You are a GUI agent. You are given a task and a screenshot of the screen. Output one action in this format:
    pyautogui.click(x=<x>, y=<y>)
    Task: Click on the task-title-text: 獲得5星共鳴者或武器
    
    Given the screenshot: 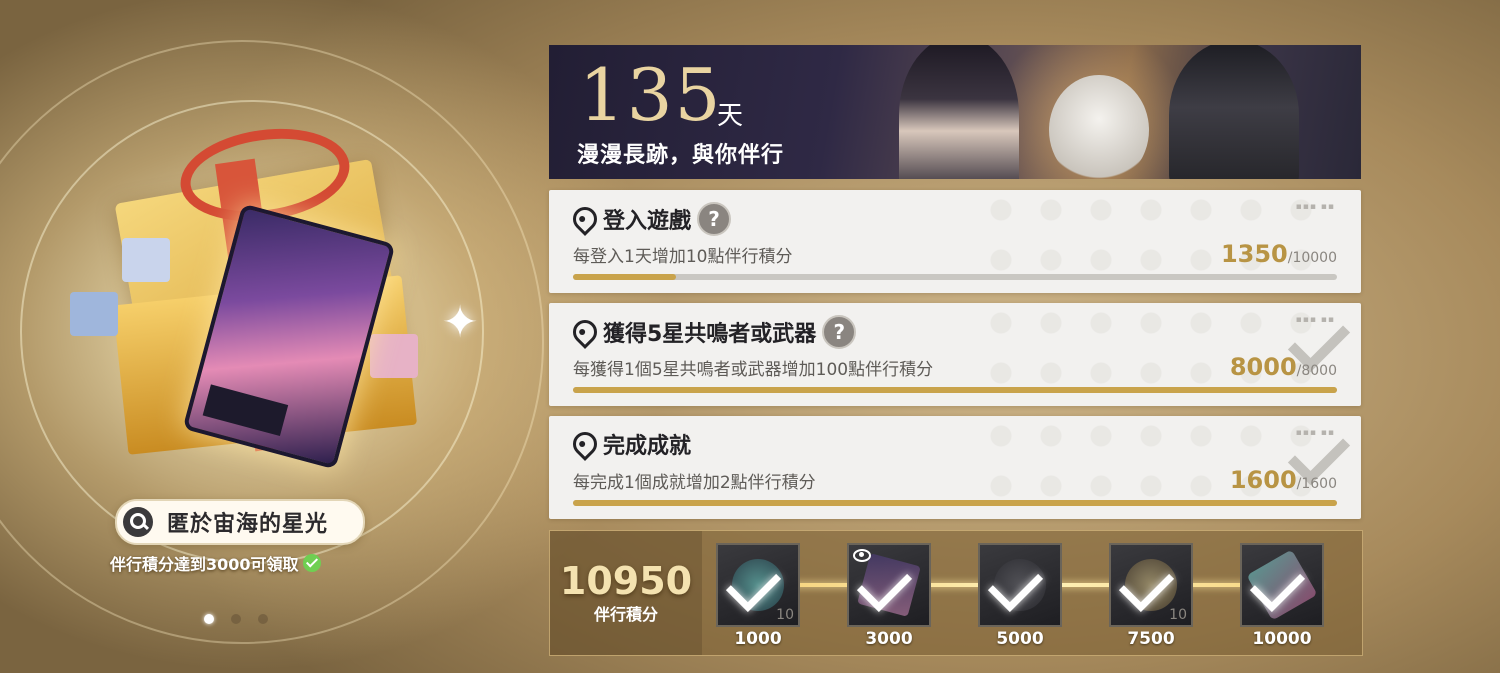 What is the action you would take?
    pyautogui.click(x=710, y=334)
    